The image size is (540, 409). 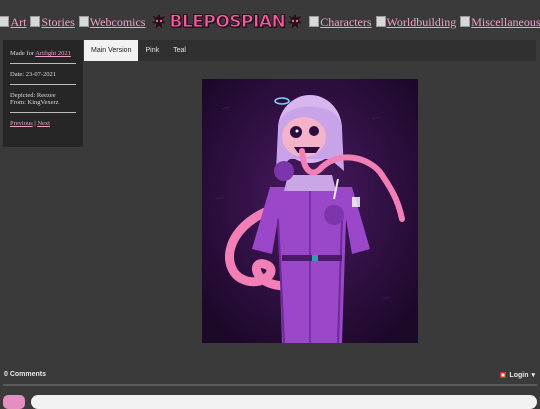 What do you see at coordinates (179, 50) in the screenshot?
I see `tab-teal: Teal` at bounding box center [179, 50].